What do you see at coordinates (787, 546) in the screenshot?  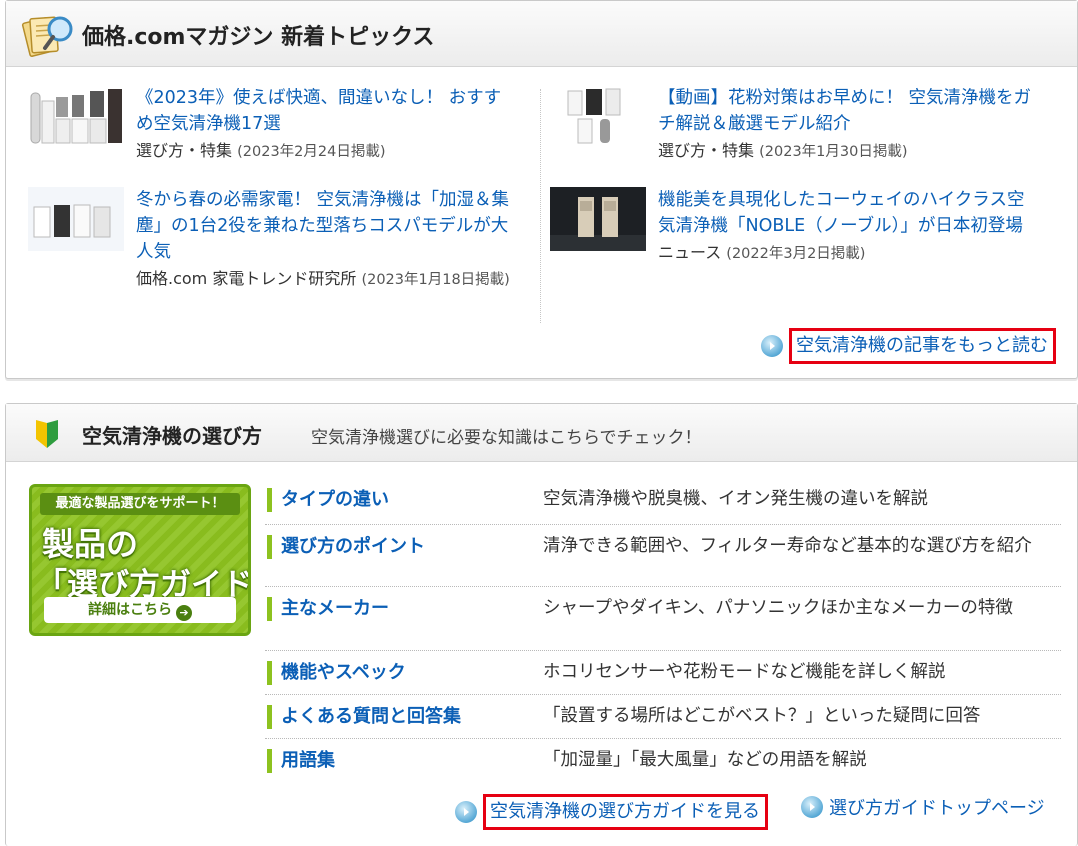 I see `guide-topic-desc: 清浄できる範囲や、フィルター寿命など基本的な選び方を紹介` at bounding box center [787, 546].